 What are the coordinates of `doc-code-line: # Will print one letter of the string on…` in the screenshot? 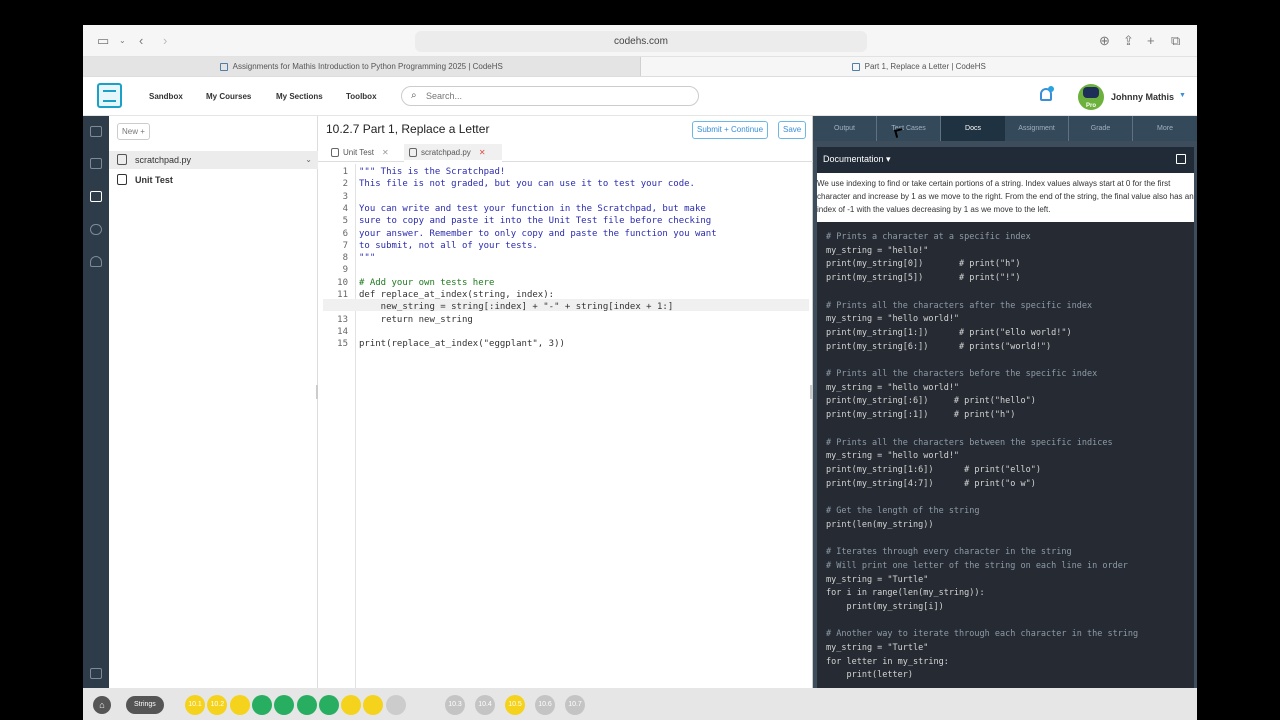 It's located at (977, 565).